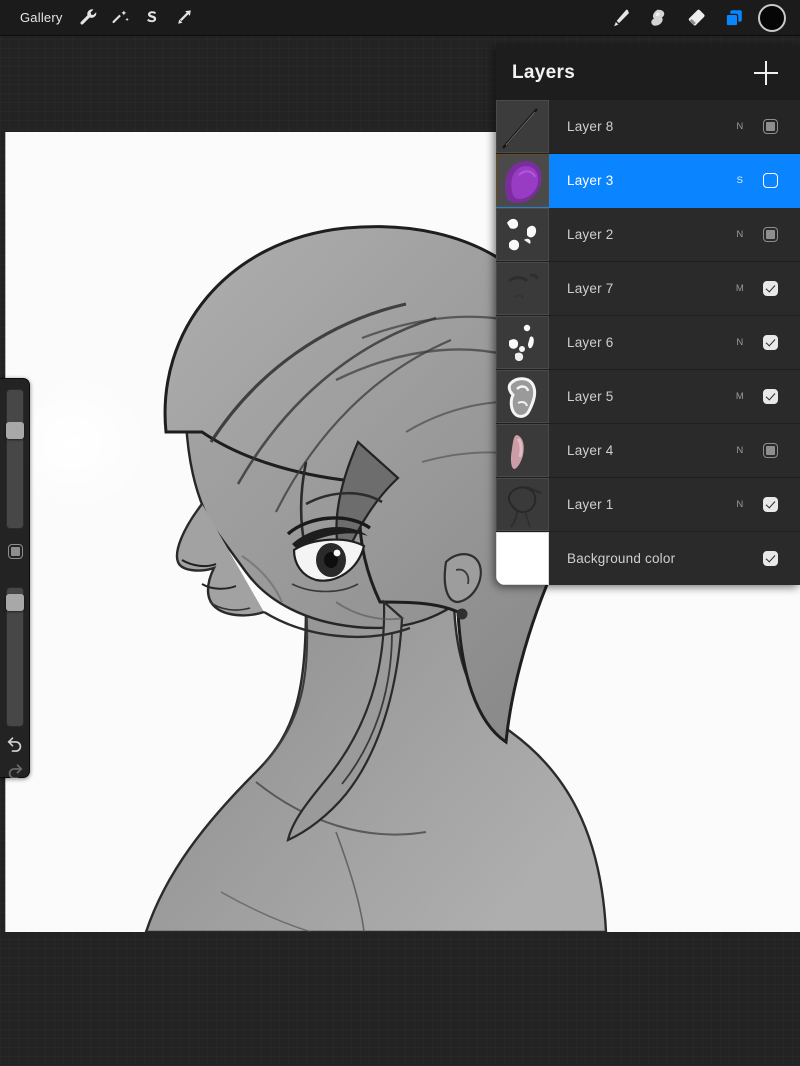  What do you see at coordinates (648, 181) in the screenshot?
I see `layer-row: Layer 3 S` at bounding box center [648, 181].